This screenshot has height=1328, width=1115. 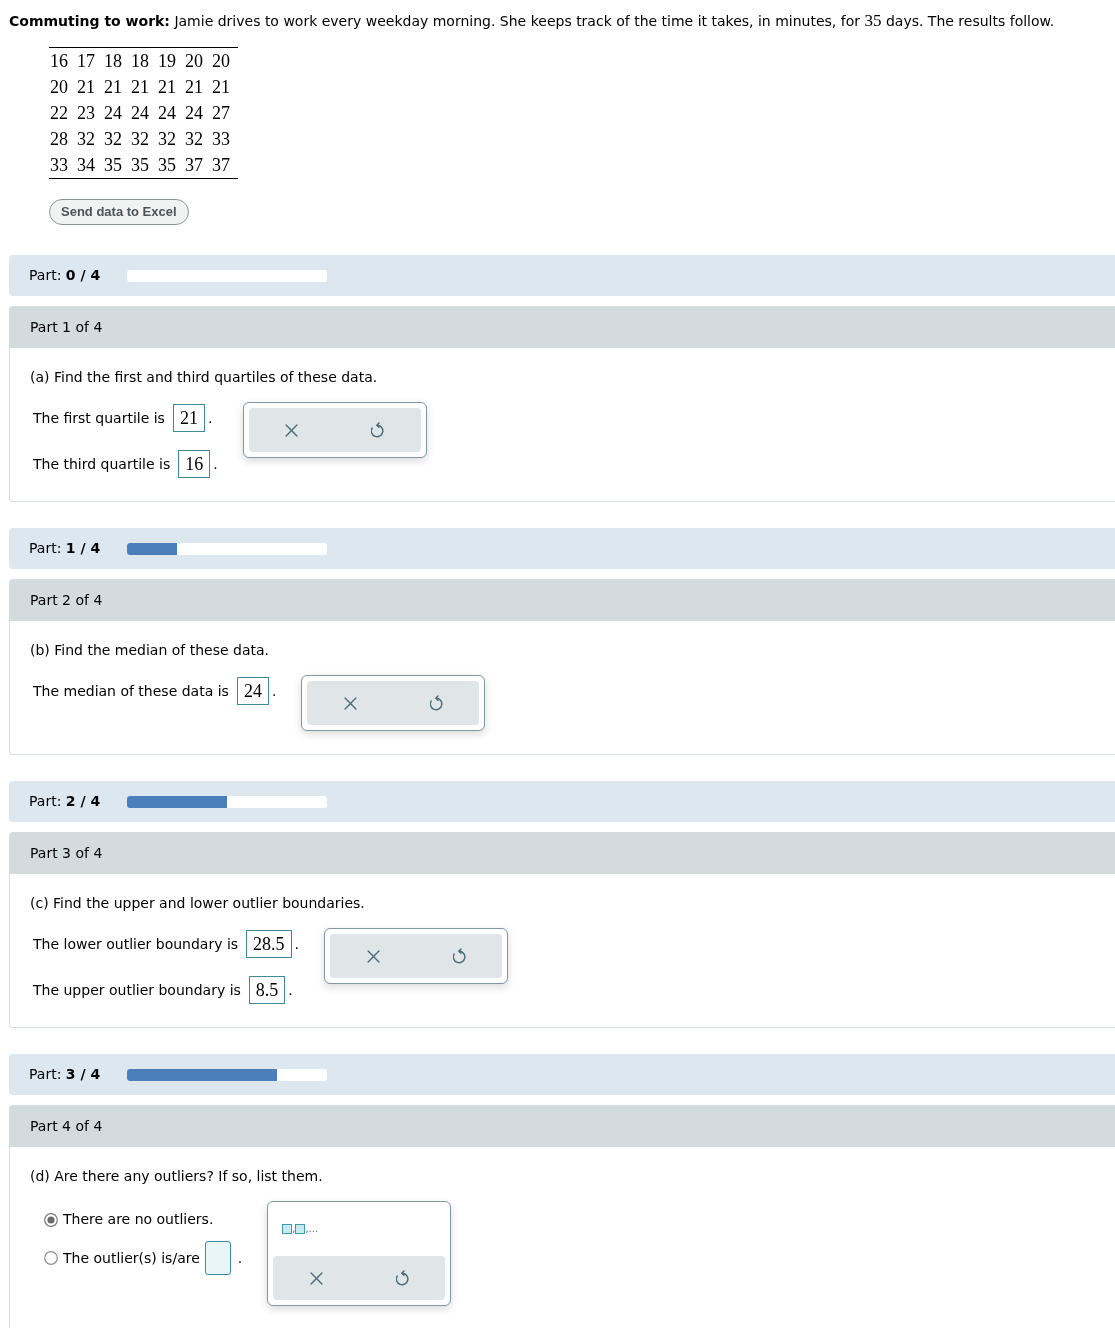 I want to click on table-cell: 34, so click(x=86, y=165).